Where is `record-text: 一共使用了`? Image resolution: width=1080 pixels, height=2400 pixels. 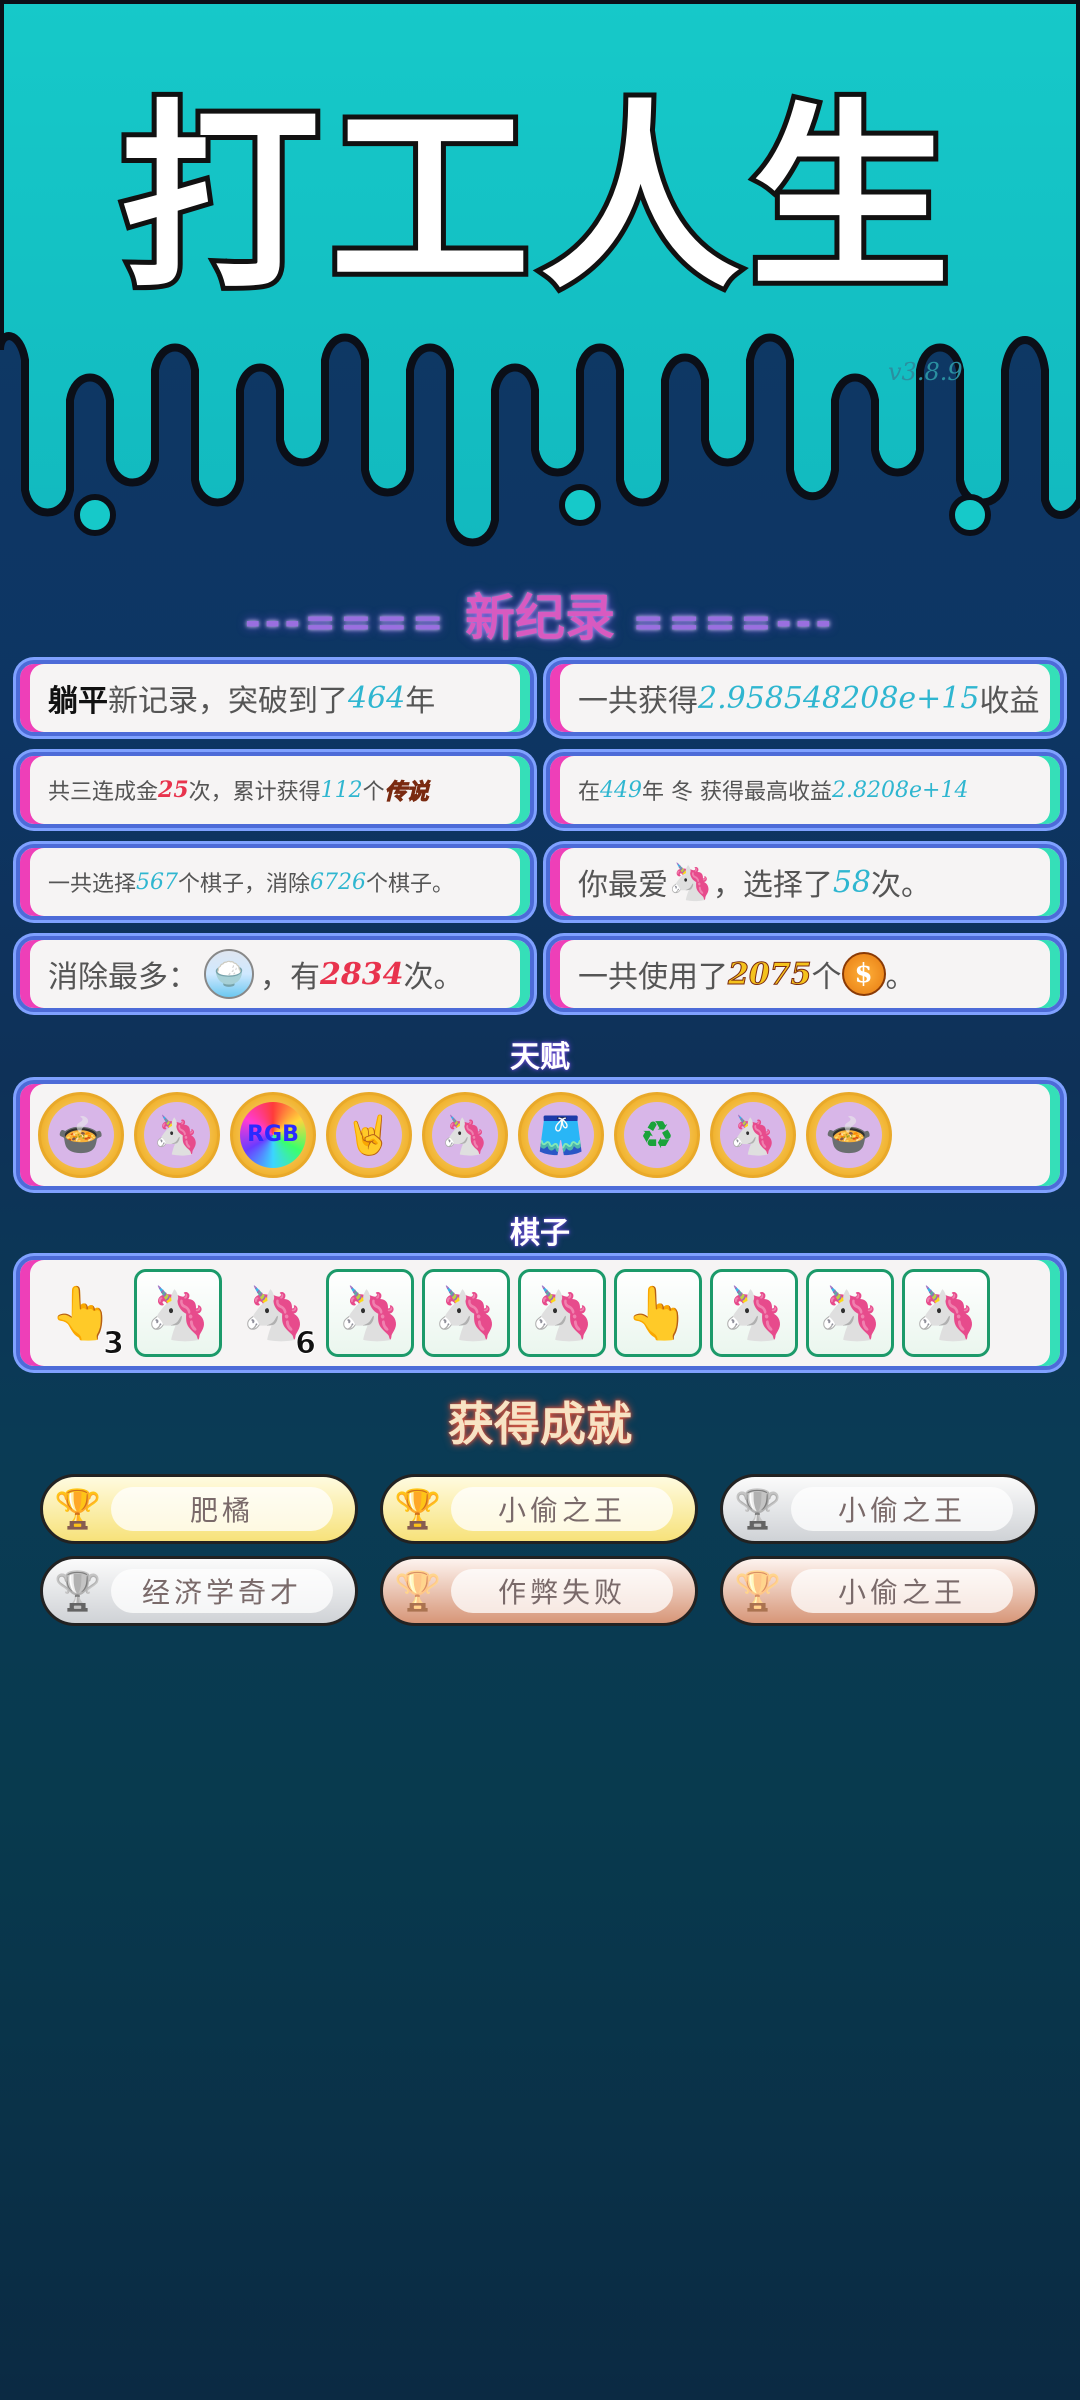
record-text: 一共使用了 is located at coordinates (653, 977).